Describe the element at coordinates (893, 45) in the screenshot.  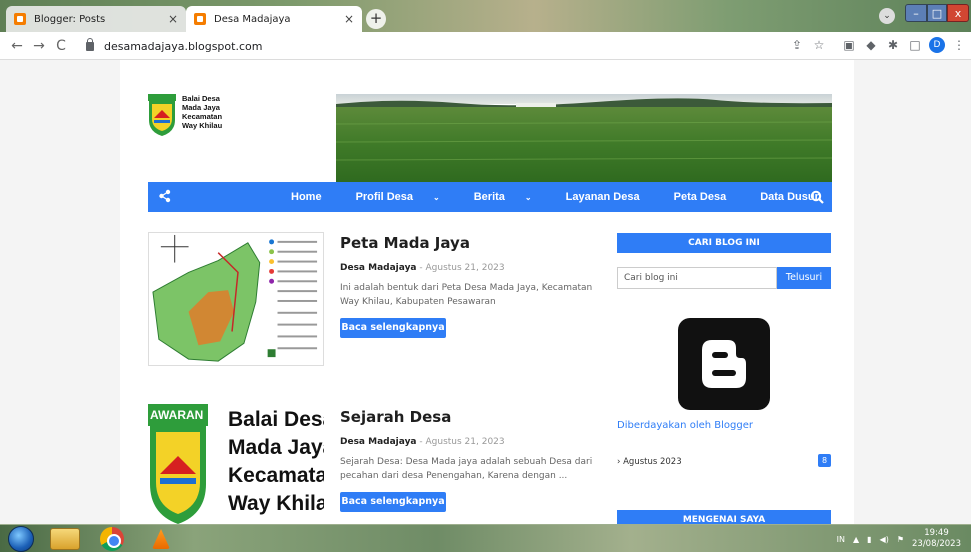
I see `puzzle-extensions-icon: ✱` at that location.